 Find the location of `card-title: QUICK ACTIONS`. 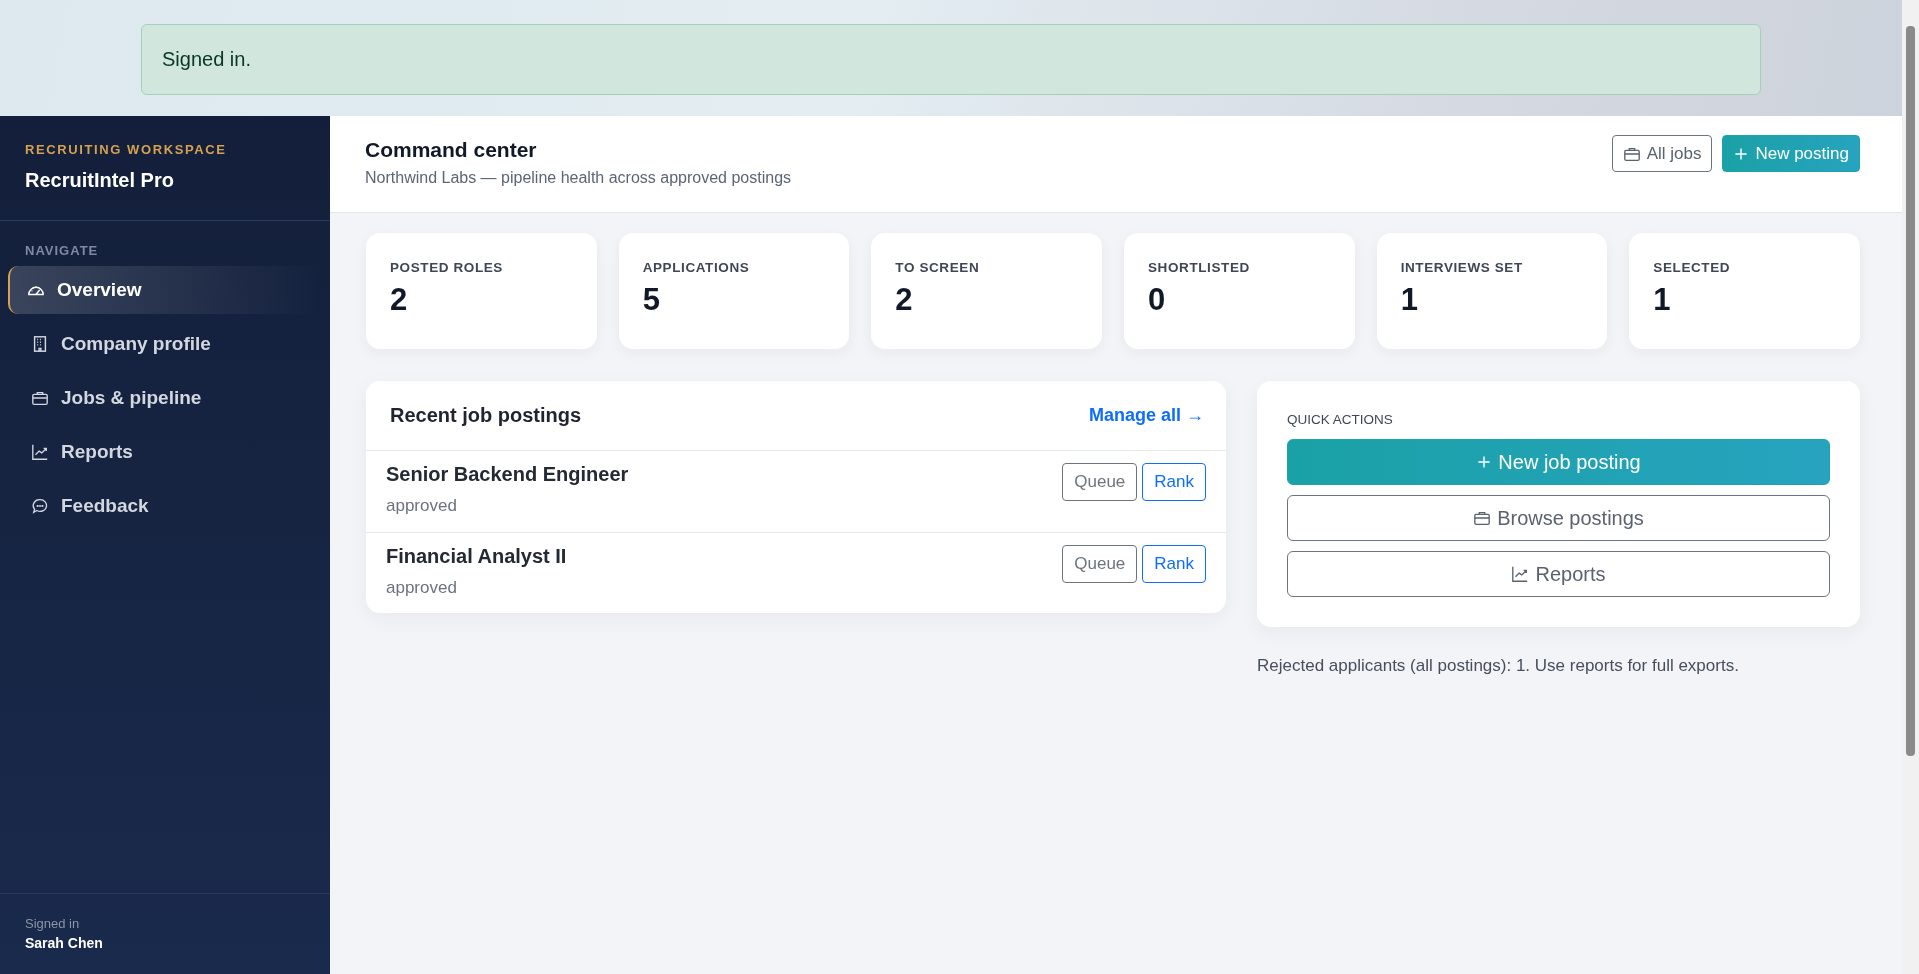

card-title: QUICK ACTIONS is located at coordinates (1340, 419).